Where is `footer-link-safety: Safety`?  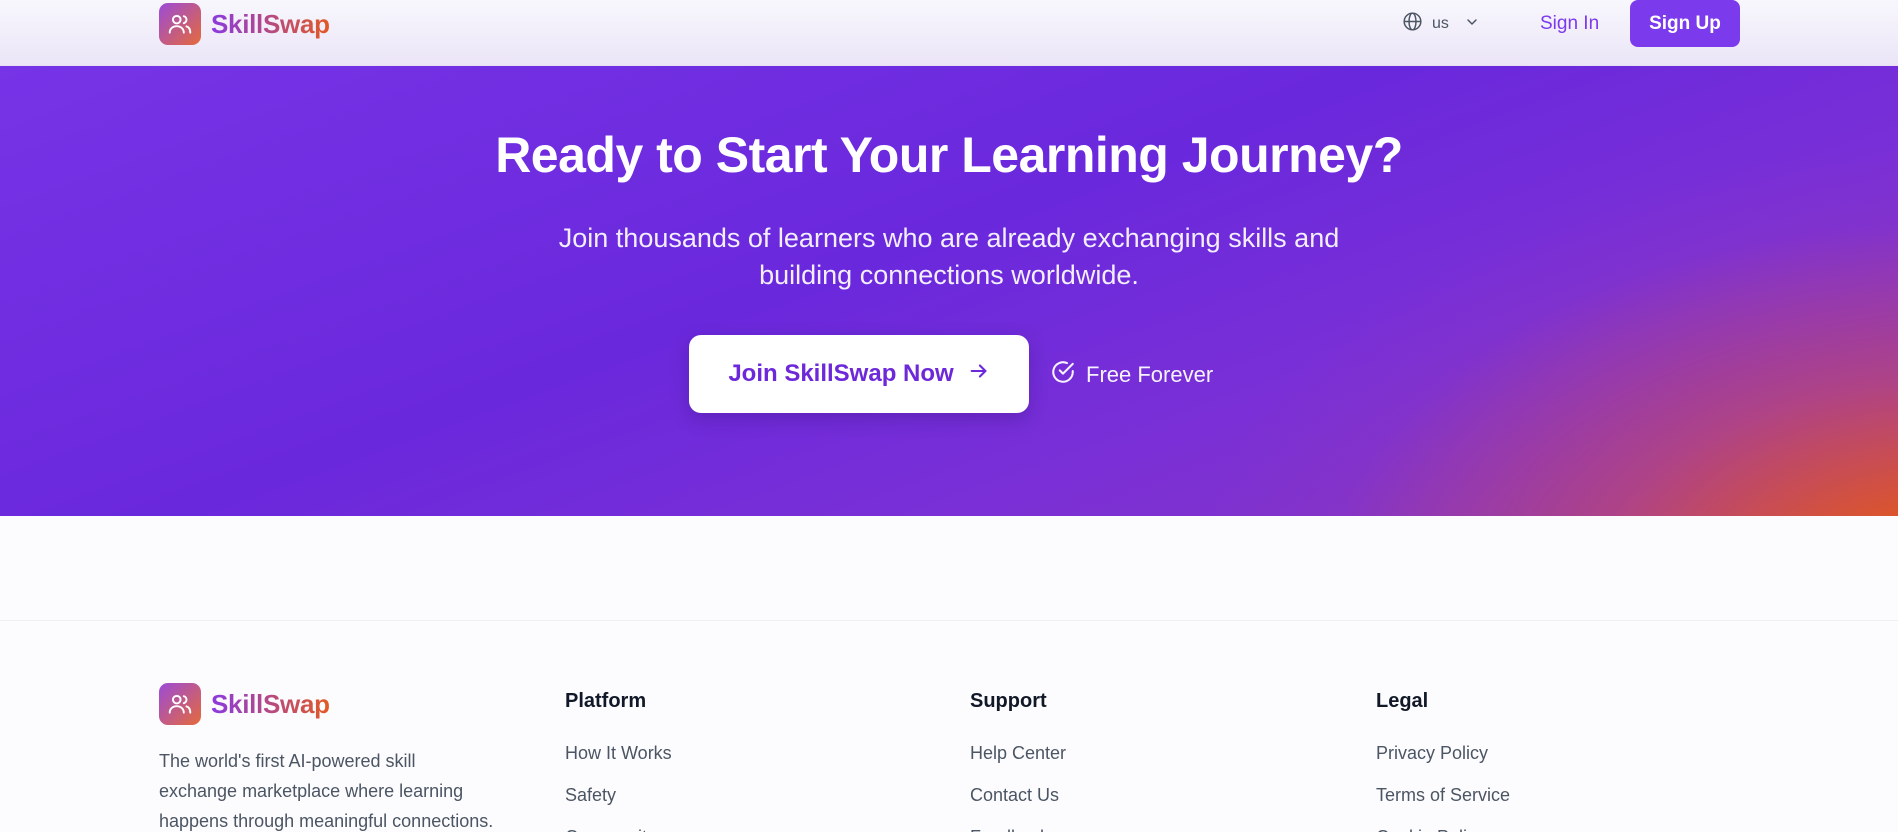
footer-link-safety: Safety is located at coordinates (618, 801).